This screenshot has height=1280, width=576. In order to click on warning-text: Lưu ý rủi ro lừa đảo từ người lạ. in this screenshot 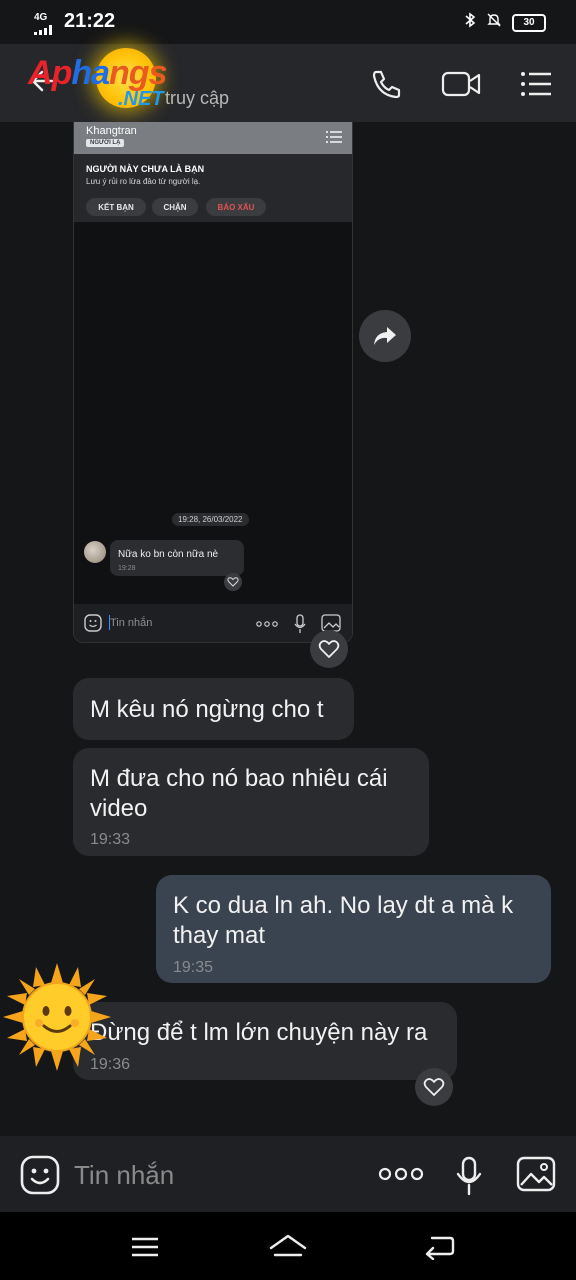, I will do `click(143, 181)`.